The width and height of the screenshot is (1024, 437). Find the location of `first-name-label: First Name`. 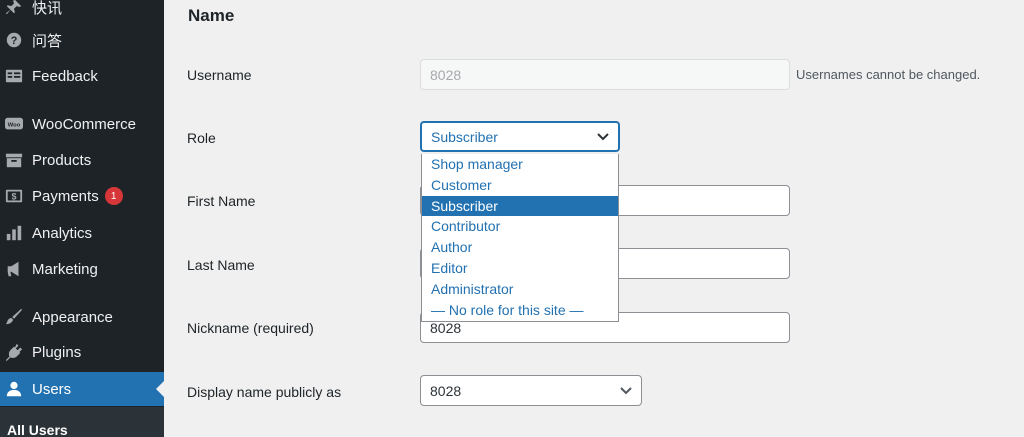

first-name-label: First Name is located at coordinates (221, 201).